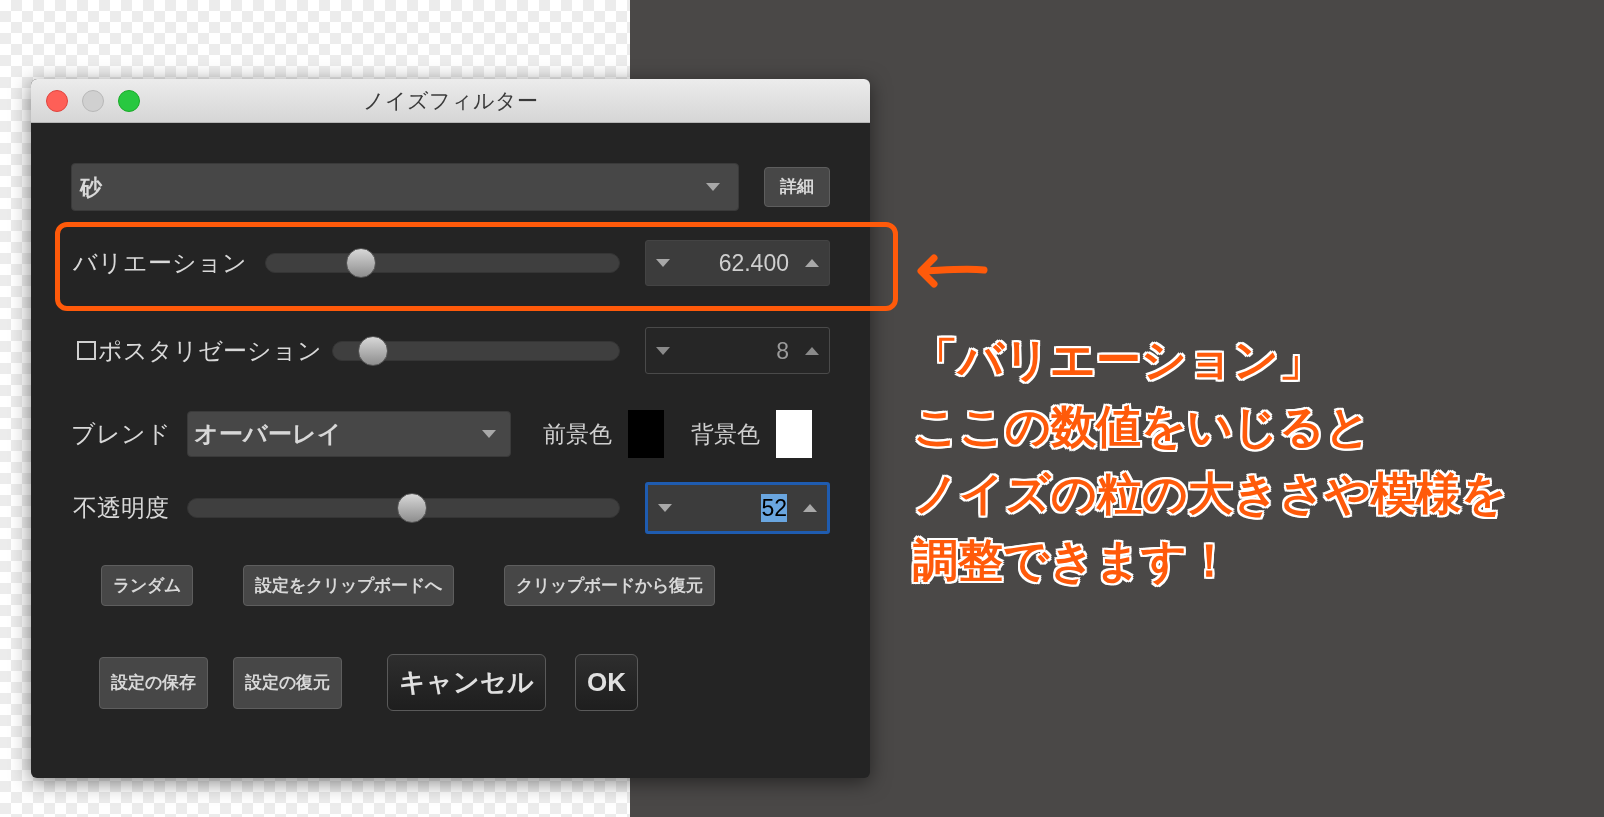 The width and height of the screenshot is (1604, 817). I want to click on spin-box: 52, so click(737, 508).